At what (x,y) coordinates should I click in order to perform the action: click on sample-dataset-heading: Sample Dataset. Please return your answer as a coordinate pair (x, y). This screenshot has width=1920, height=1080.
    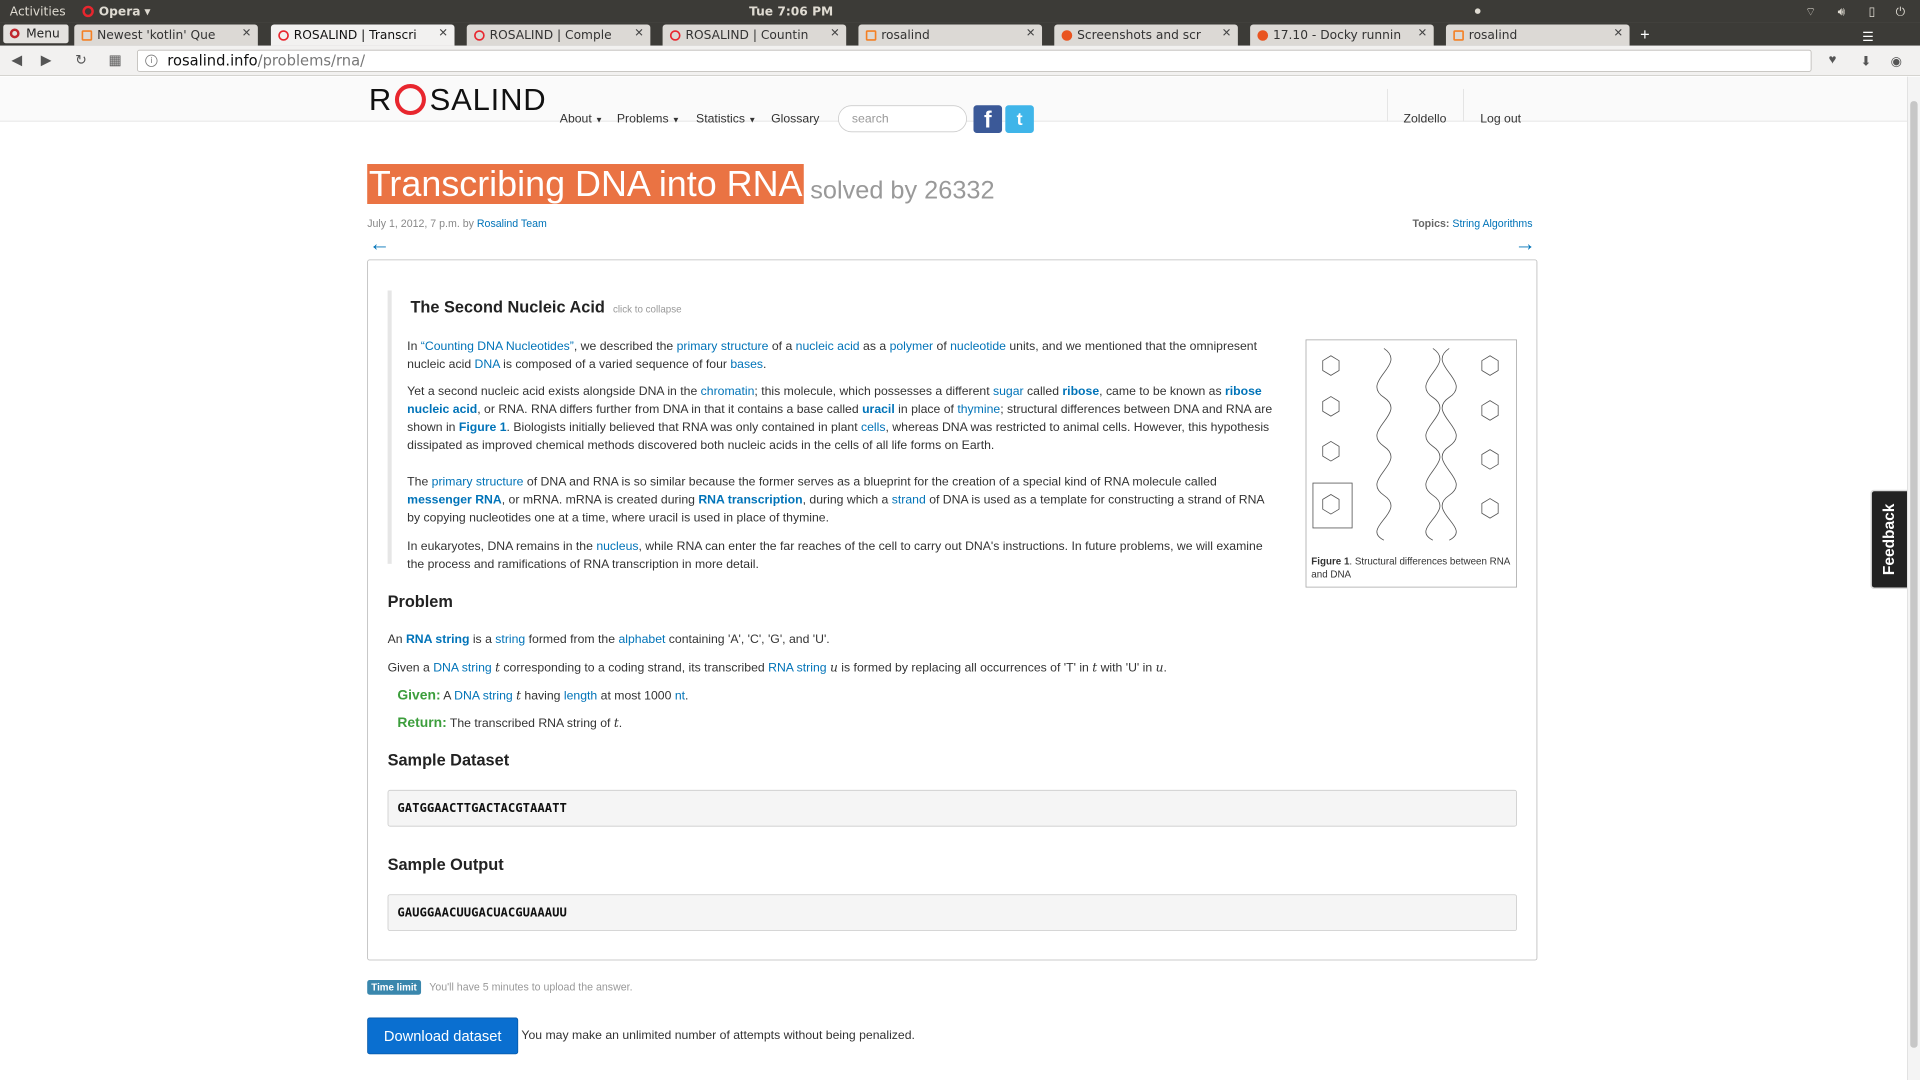
    Looking at the image, I should click on (448, 760).